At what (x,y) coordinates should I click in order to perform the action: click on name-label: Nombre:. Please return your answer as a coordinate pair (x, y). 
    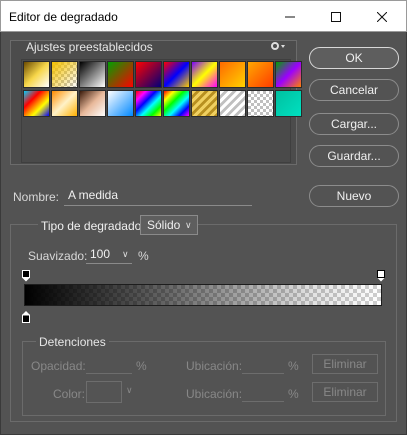
    Looking at the image, I should click on (36, 197).